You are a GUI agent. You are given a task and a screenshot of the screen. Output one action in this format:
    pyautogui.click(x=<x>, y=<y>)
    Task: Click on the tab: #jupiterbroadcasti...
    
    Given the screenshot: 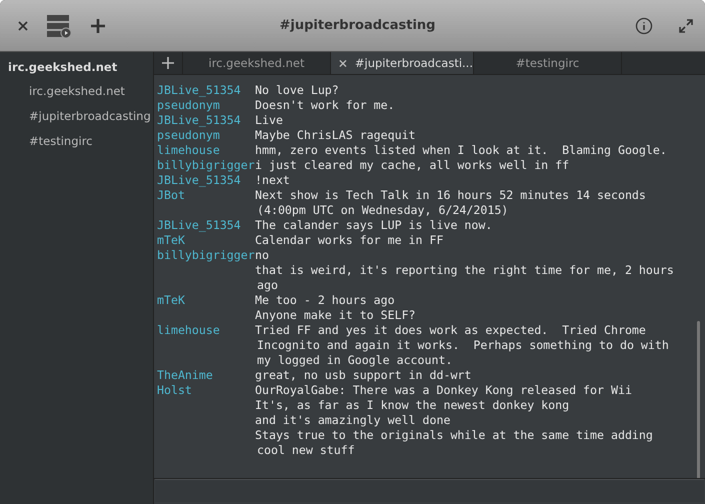 What is the action you would take?
    pyautogui.click(x=402, y=63)
    